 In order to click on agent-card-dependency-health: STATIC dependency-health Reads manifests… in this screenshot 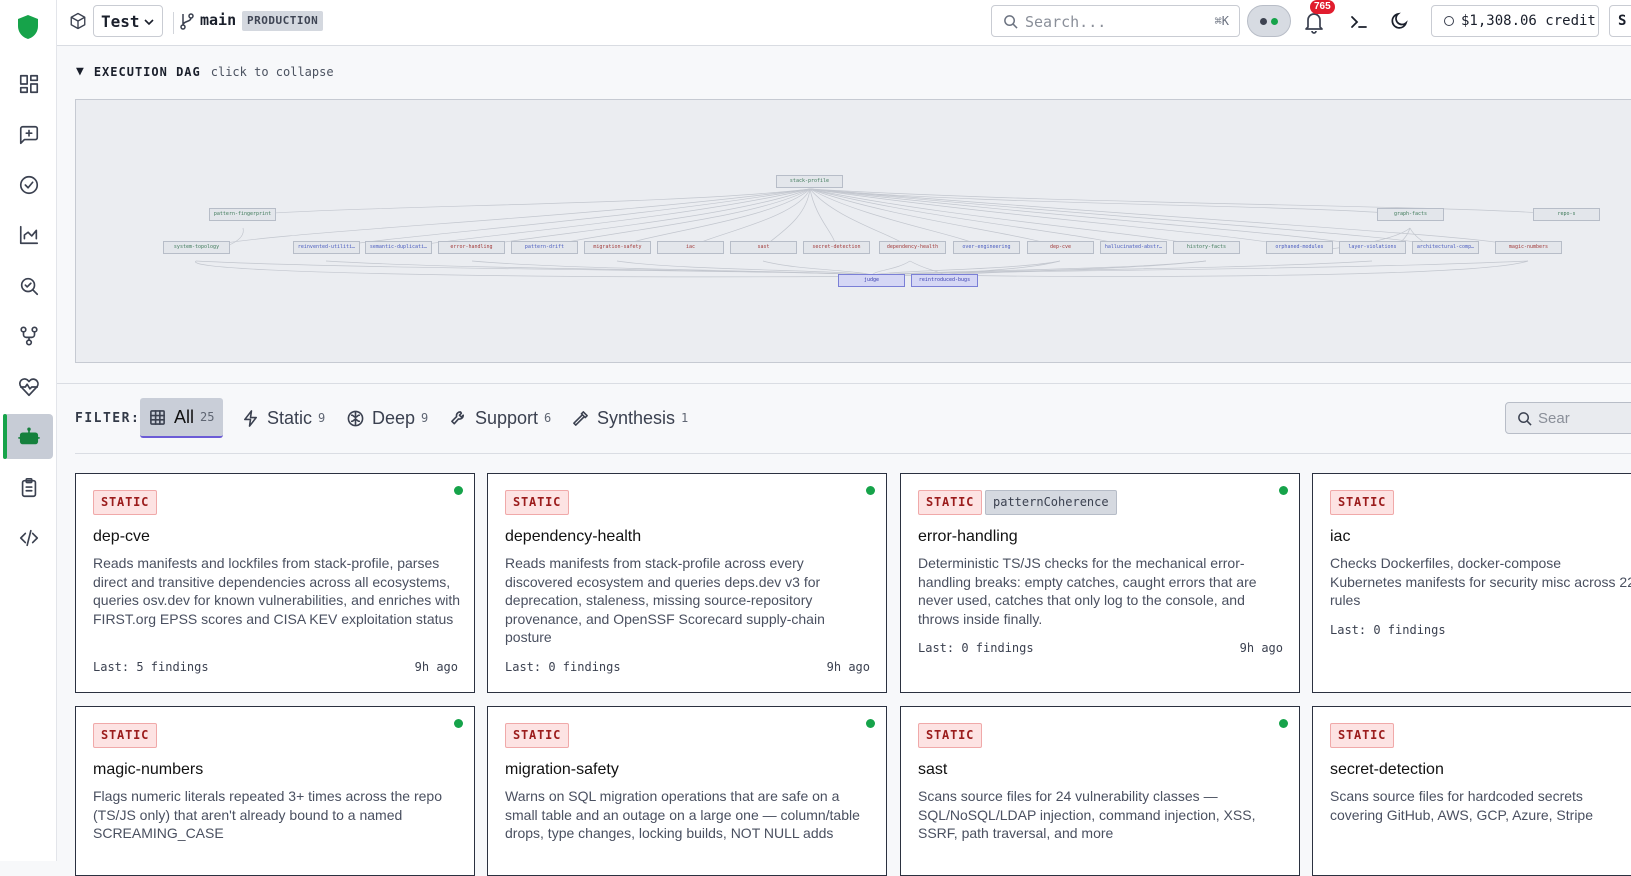, I will do `click(687, 583)`.